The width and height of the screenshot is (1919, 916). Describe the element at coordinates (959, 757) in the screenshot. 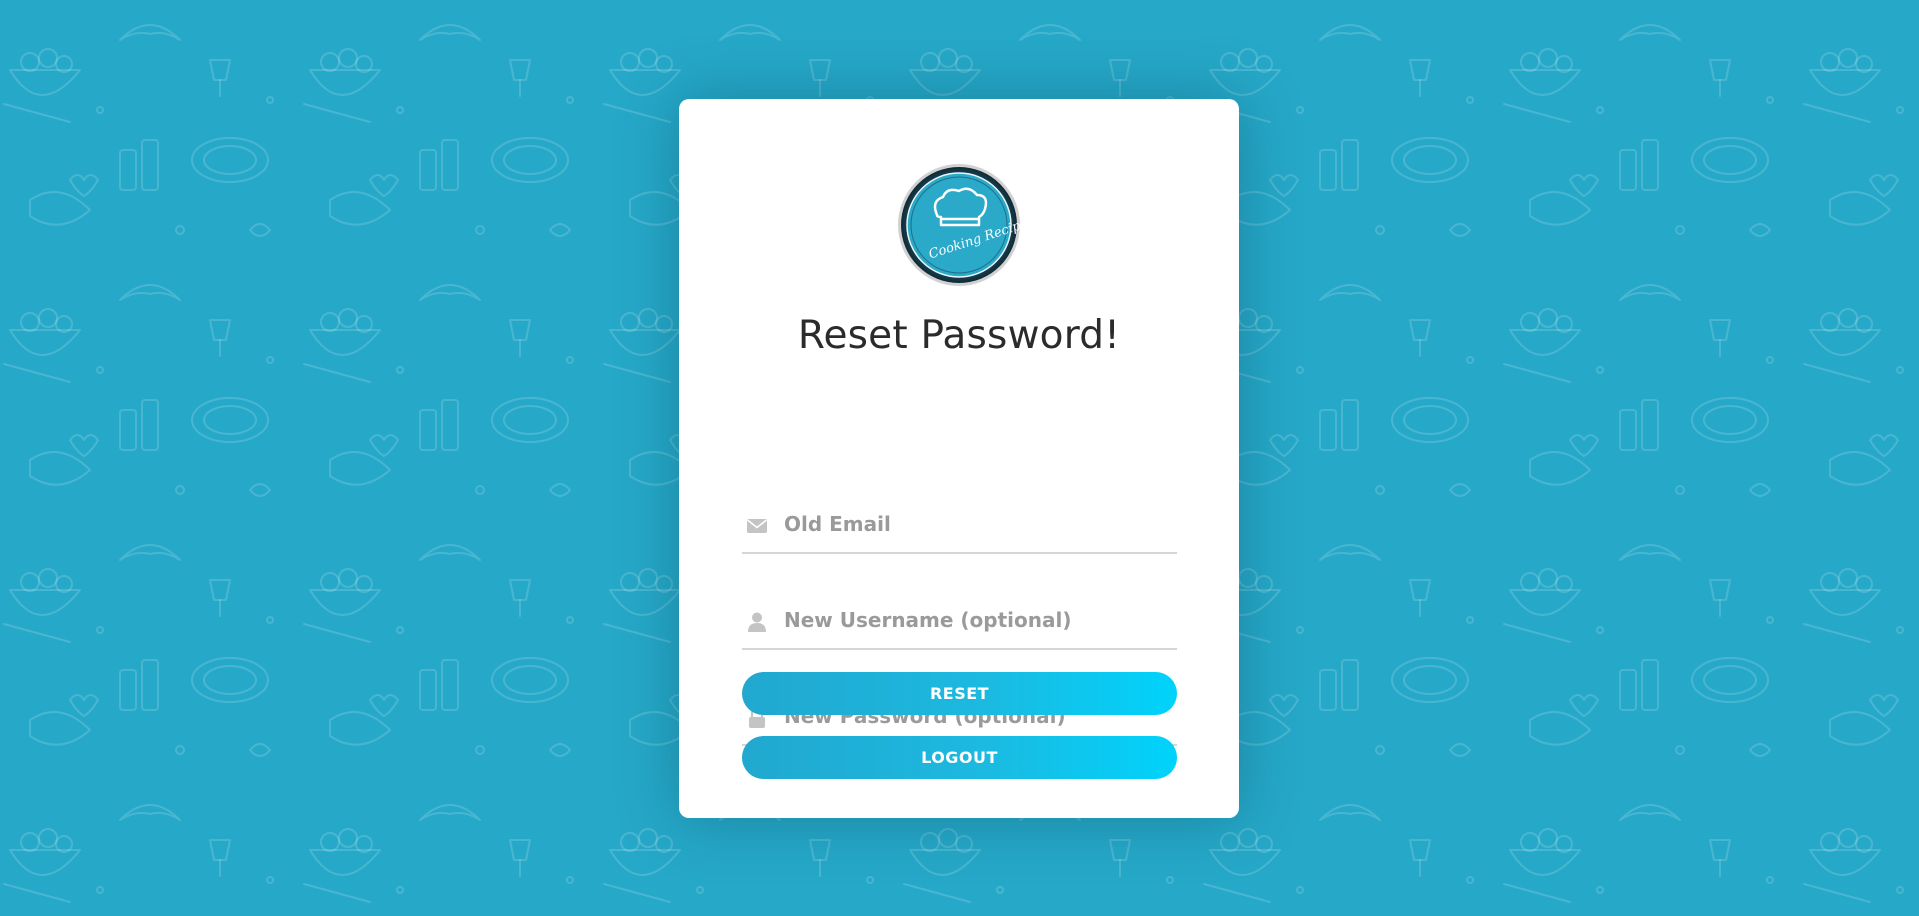

I see `logout-button: LOGOUT` at that location.